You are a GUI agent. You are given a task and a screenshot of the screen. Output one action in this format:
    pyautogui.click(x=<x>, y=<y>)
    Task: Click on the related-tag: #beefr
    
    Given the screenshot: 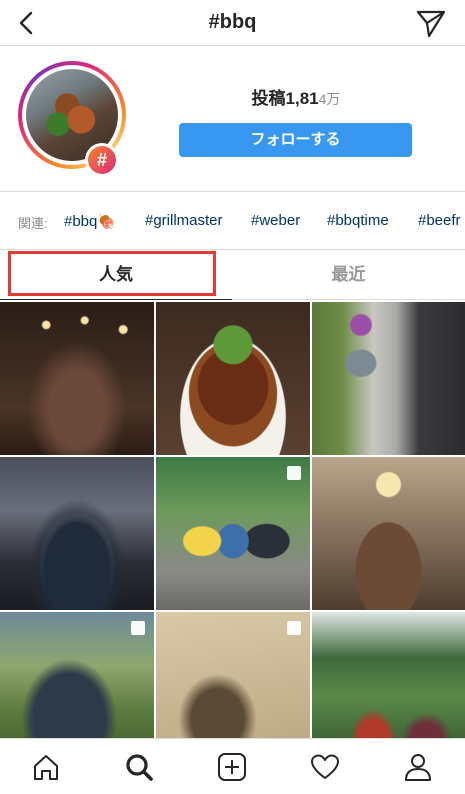 What is the action you would take?
    pyautogui.click(x=439, y=220)
    